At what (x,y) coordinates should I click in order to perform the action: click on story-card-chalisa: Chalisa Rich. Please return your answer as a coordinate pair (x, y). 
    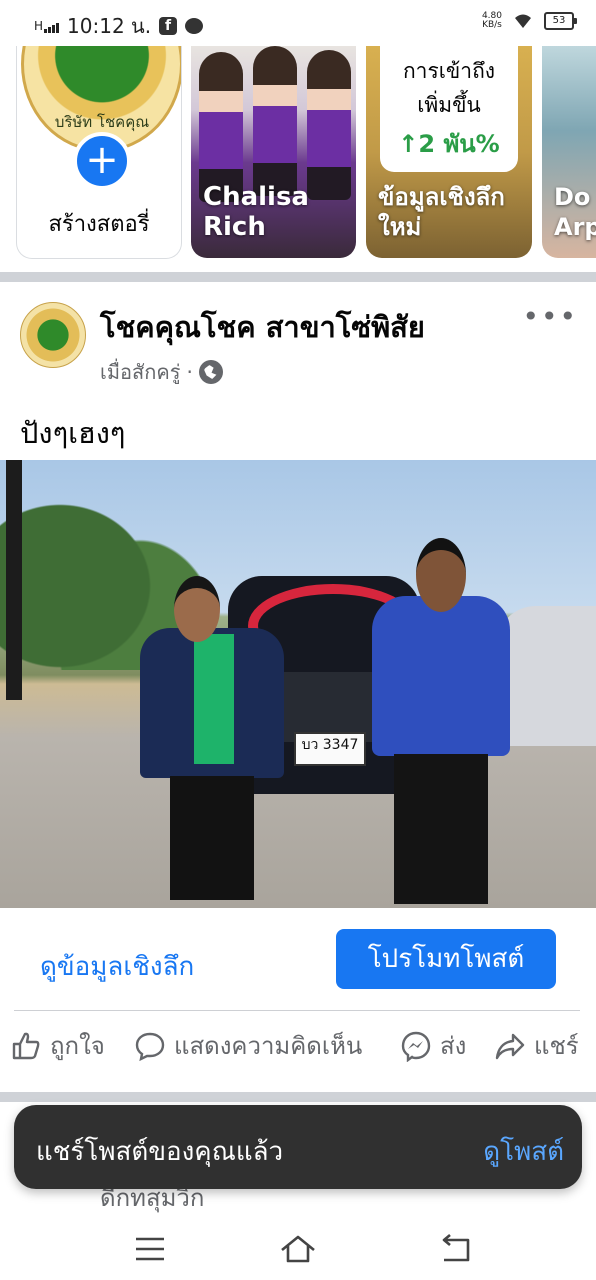
    Looking at the image, I should click on (273, 152).